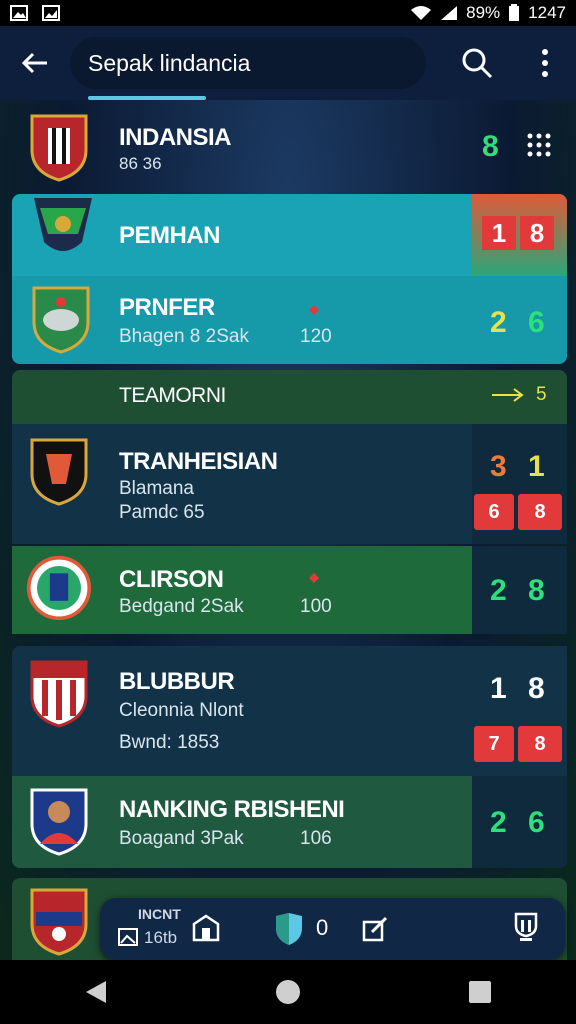 The image size is (576, 1024). Describe the element at coordinates (289, 484) in the screenshot. I see `list-item: TRANHEISIAN Blamana Pamdc 65 3 1 6 8` at that location.